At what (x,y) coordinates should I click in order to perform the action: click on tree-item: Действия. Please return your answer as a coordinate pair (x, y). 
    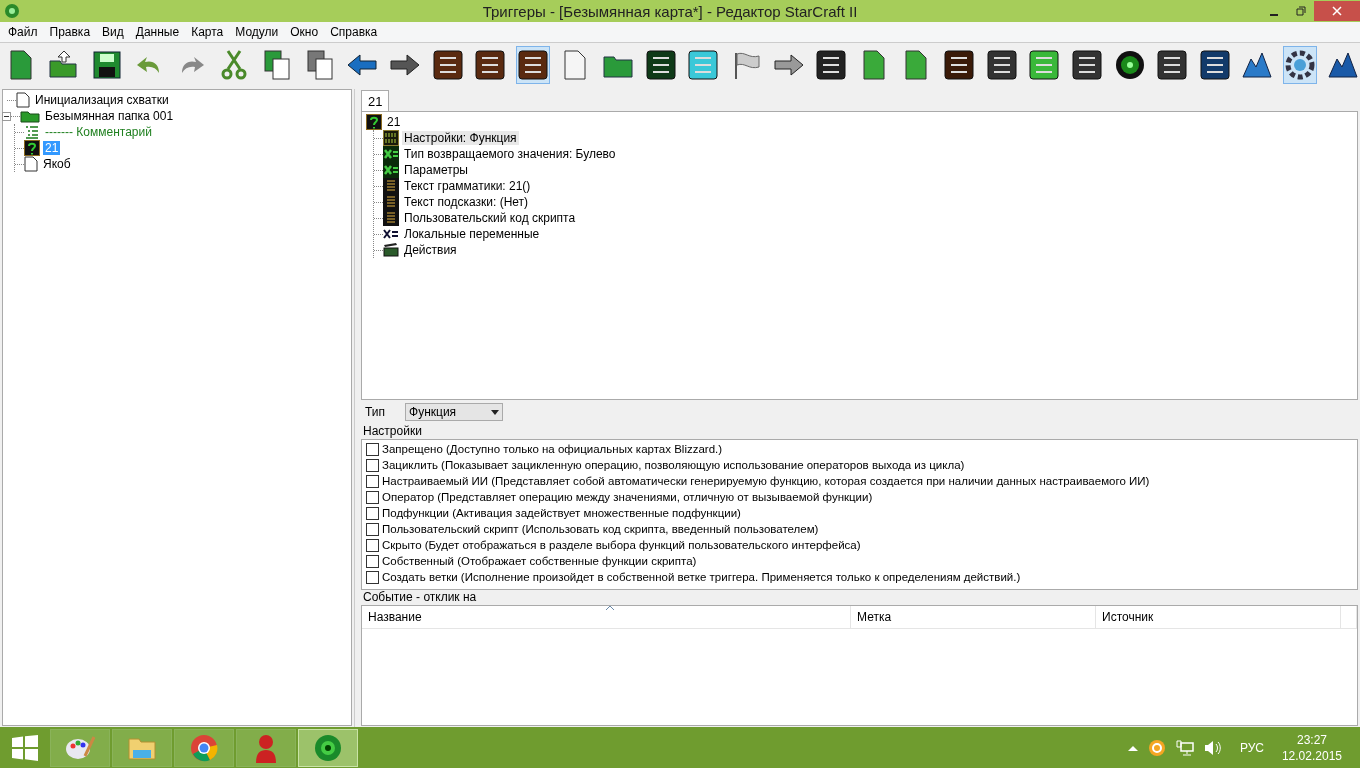
    Looking at the image, I should click on (430, 250).